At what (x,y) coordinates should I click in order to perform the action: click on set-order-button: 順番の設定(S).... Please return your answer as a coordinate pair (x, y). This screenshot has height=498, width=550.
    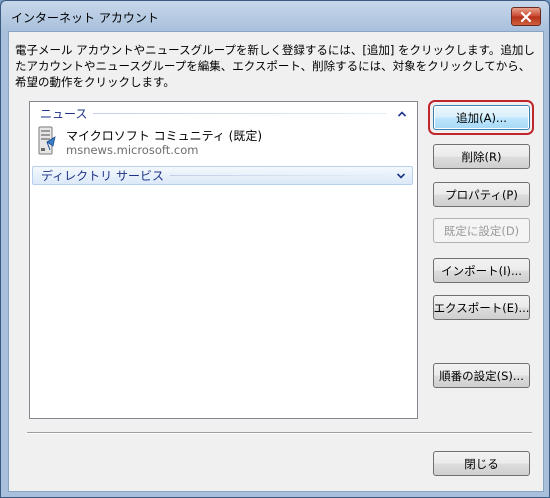
    Looking at the image, I should click on (481, 375).